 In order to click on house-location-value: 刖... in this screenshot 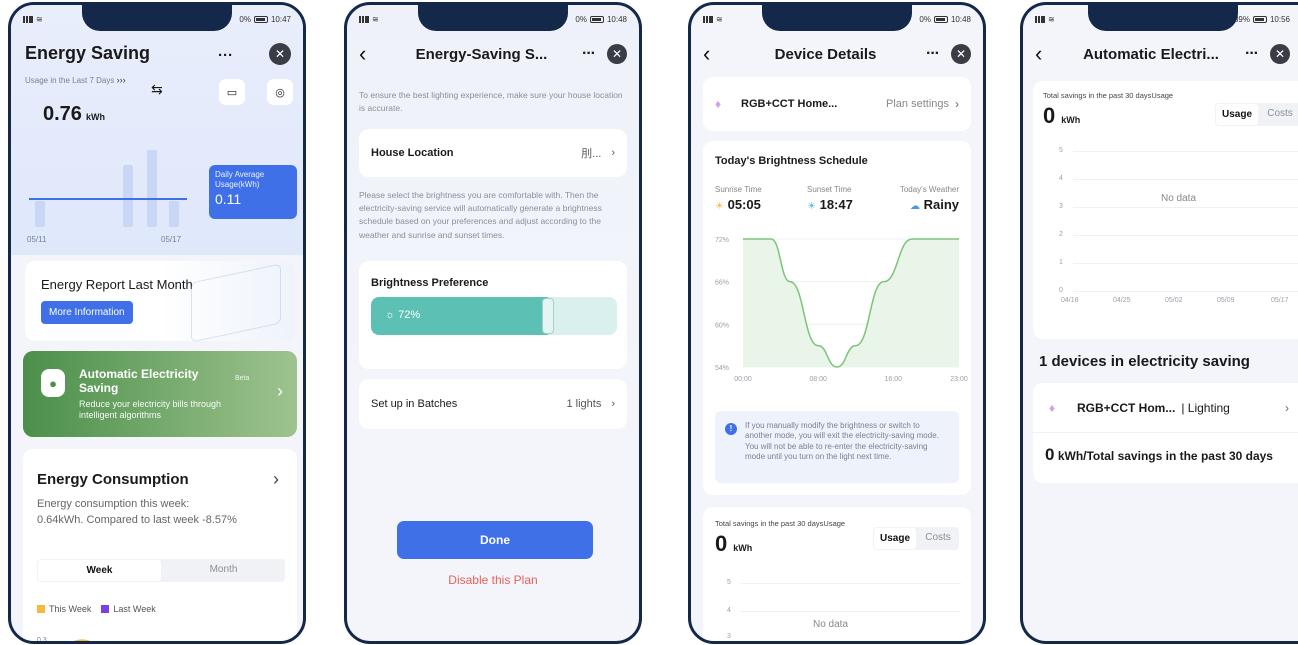, I will do `click(591, 154)`.